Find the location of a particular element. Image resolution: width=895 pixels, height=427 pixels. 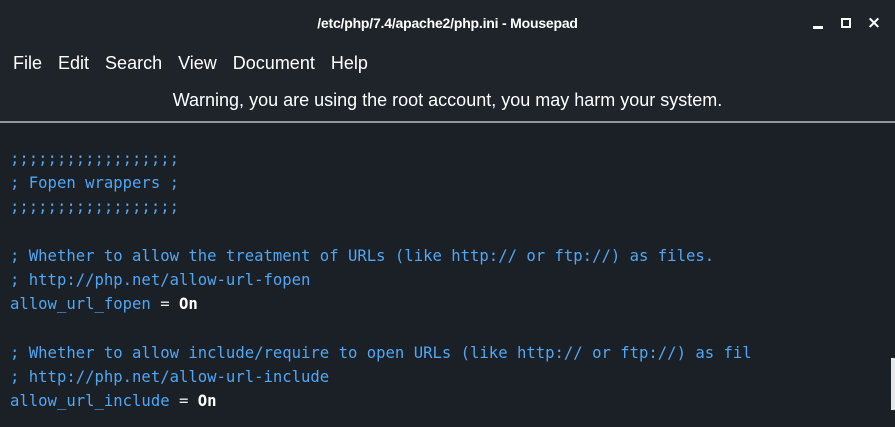

window-controls: × is located at coordinates (843, 23).